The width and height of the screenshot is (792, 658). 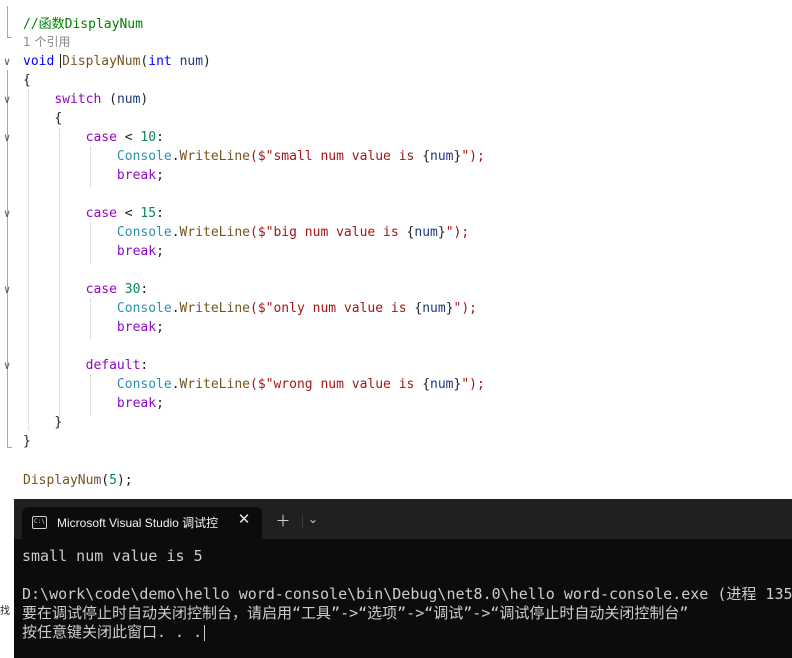 I want to click on plus-icon: ＋, so click(x=283, y=520).